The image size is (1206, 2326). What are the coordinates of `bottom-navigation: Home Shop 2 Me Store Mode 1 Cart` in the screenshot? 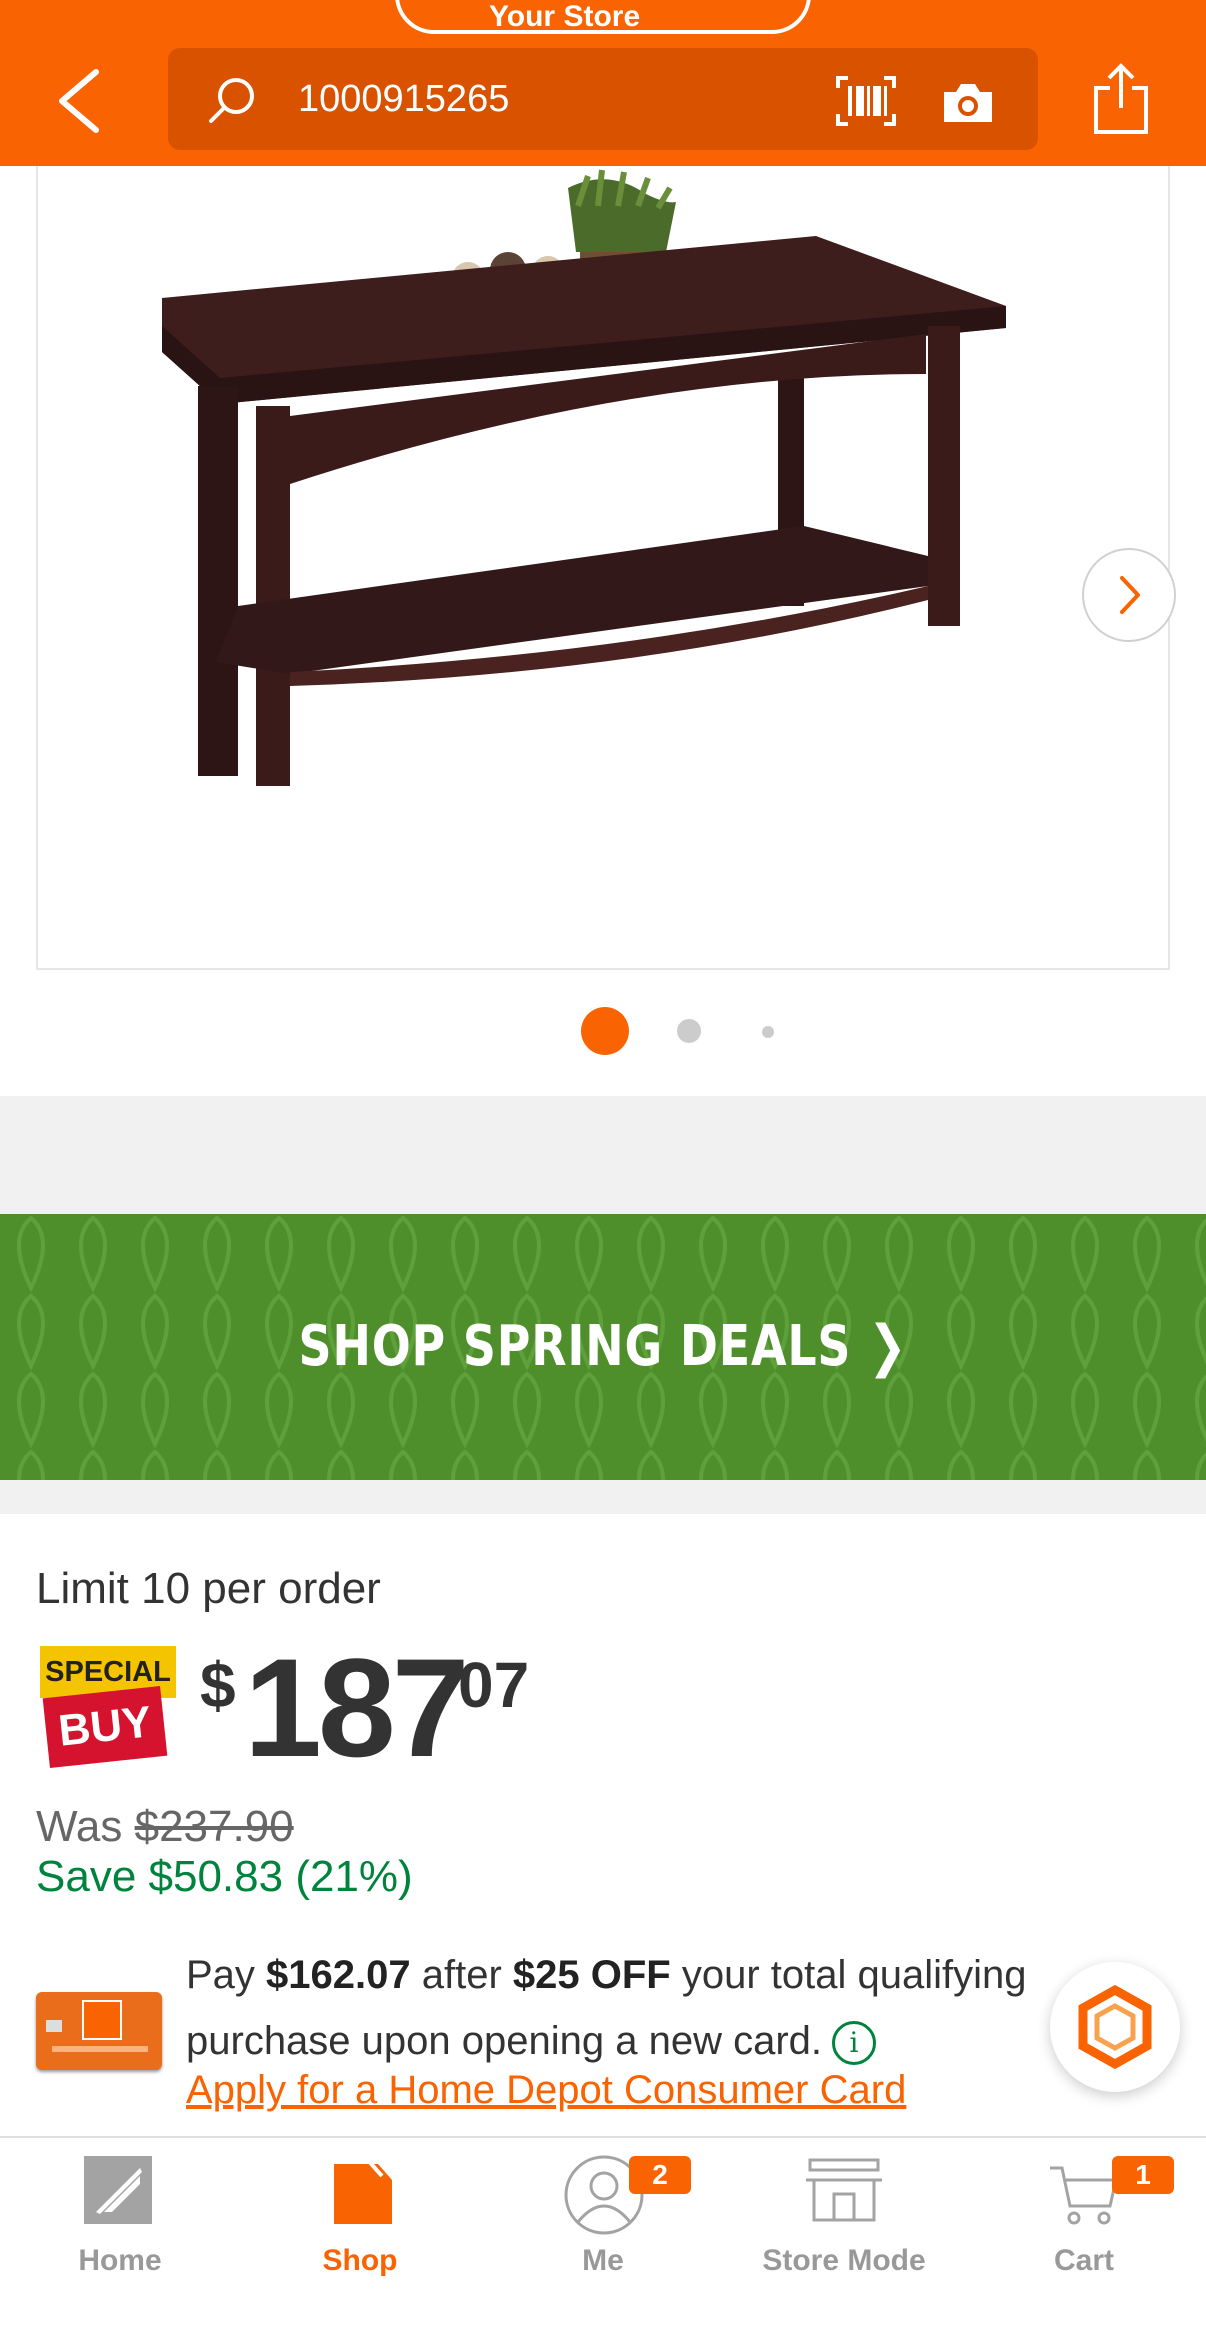 It's located at (603, 2231).